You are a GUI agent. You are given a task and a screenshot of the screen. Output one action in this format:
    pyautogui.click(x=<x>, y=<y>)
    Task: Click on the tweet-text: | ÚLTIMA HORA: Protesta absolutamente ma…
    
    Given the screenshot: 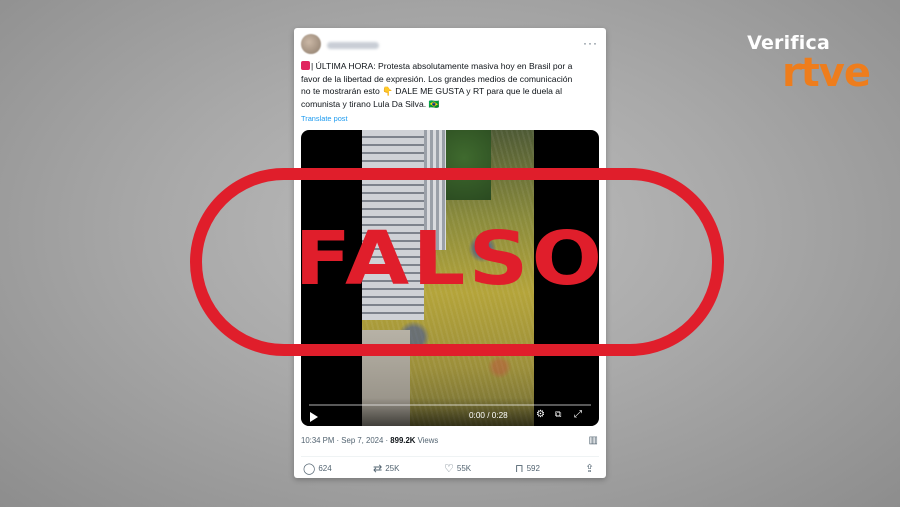 What is the action you would take?
    pyautogui.click(x=450, y=85)
    